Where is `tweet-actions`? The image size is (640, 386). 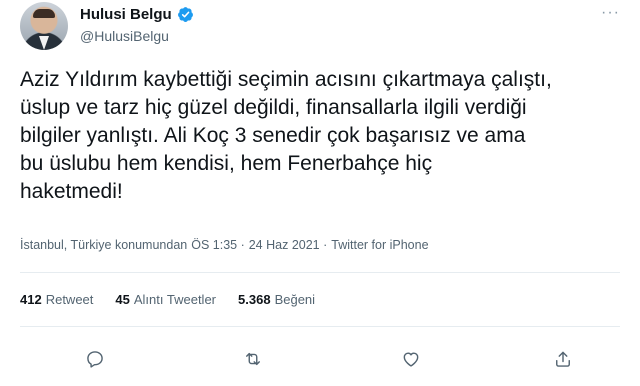 tweet-actions is located at coordinates (320, 359).